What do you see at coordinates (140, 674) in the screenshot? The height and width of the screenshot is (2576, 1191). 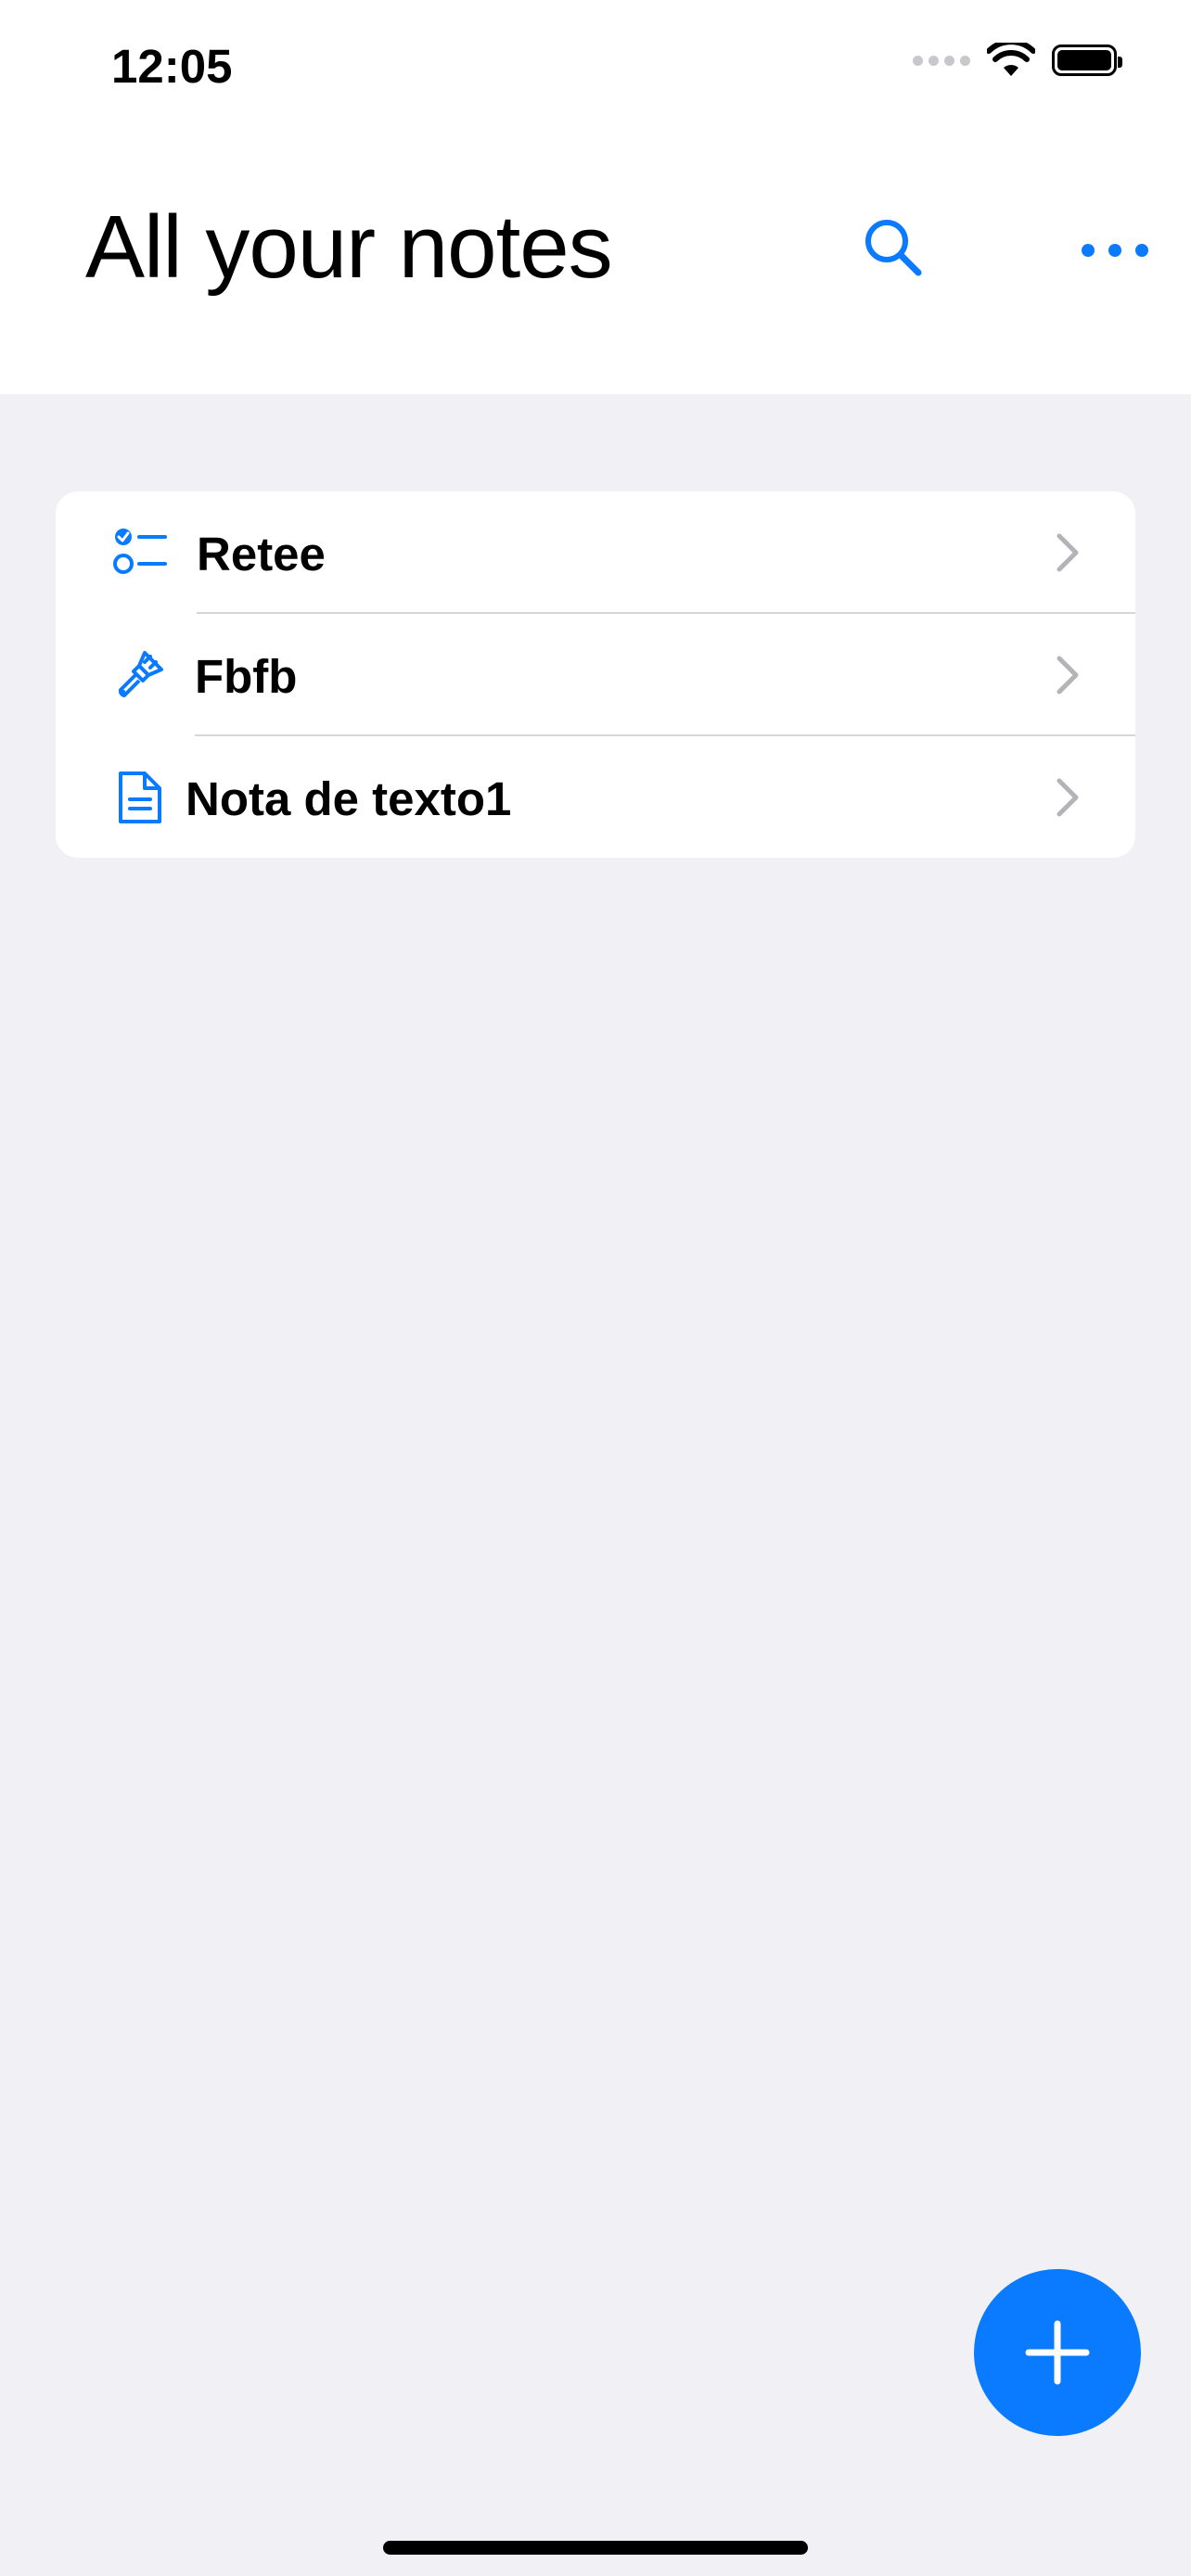 I see `paintbrush-icon` at bounding box center [140, 674].